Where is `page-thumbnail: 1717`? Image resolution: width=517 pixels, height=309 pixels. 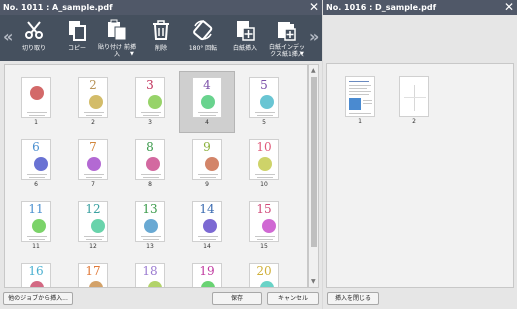 page-thumbnail: 1717 is located at coordinates (93, 274).